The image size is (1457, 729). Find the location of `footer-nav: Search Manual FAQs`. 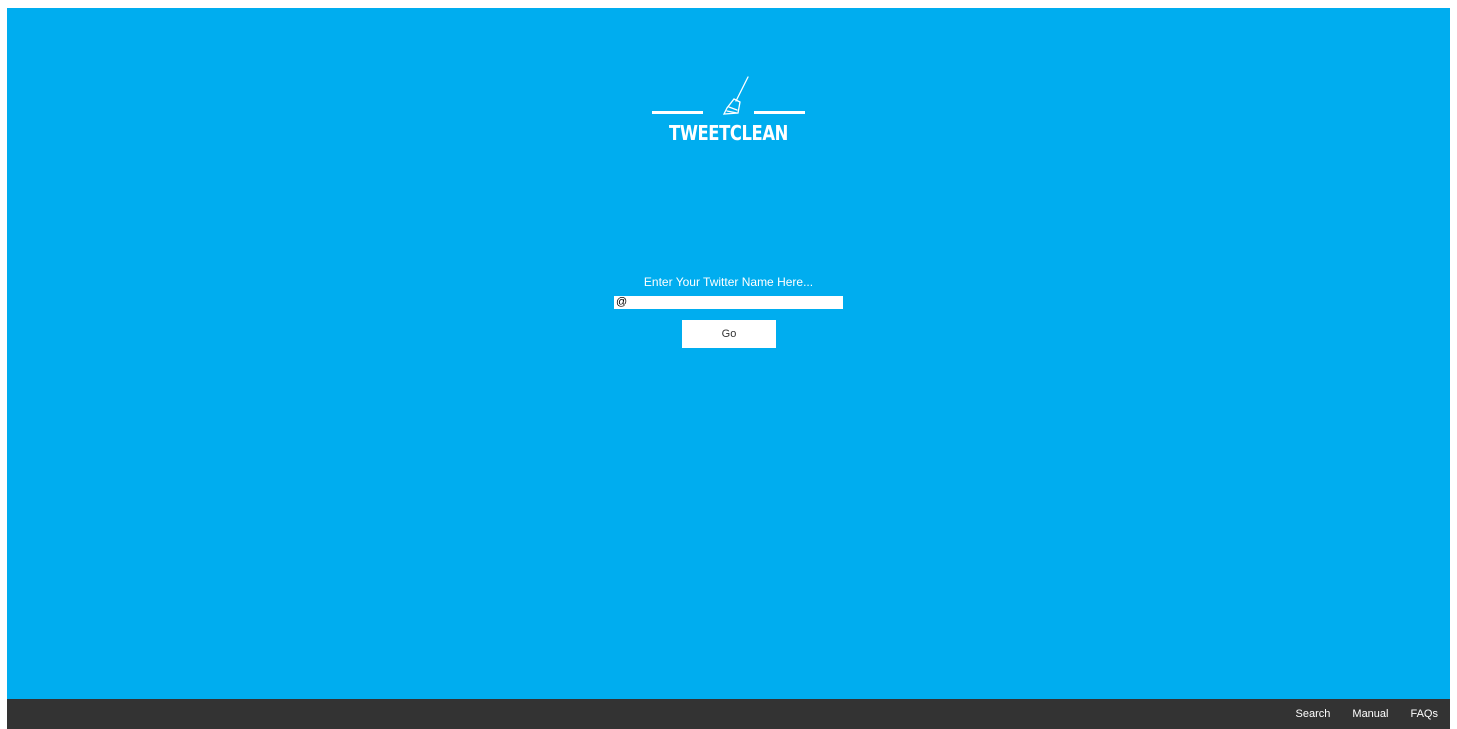

footer-nav: Search Manual FAQs is located at coordinates (1367, 714).